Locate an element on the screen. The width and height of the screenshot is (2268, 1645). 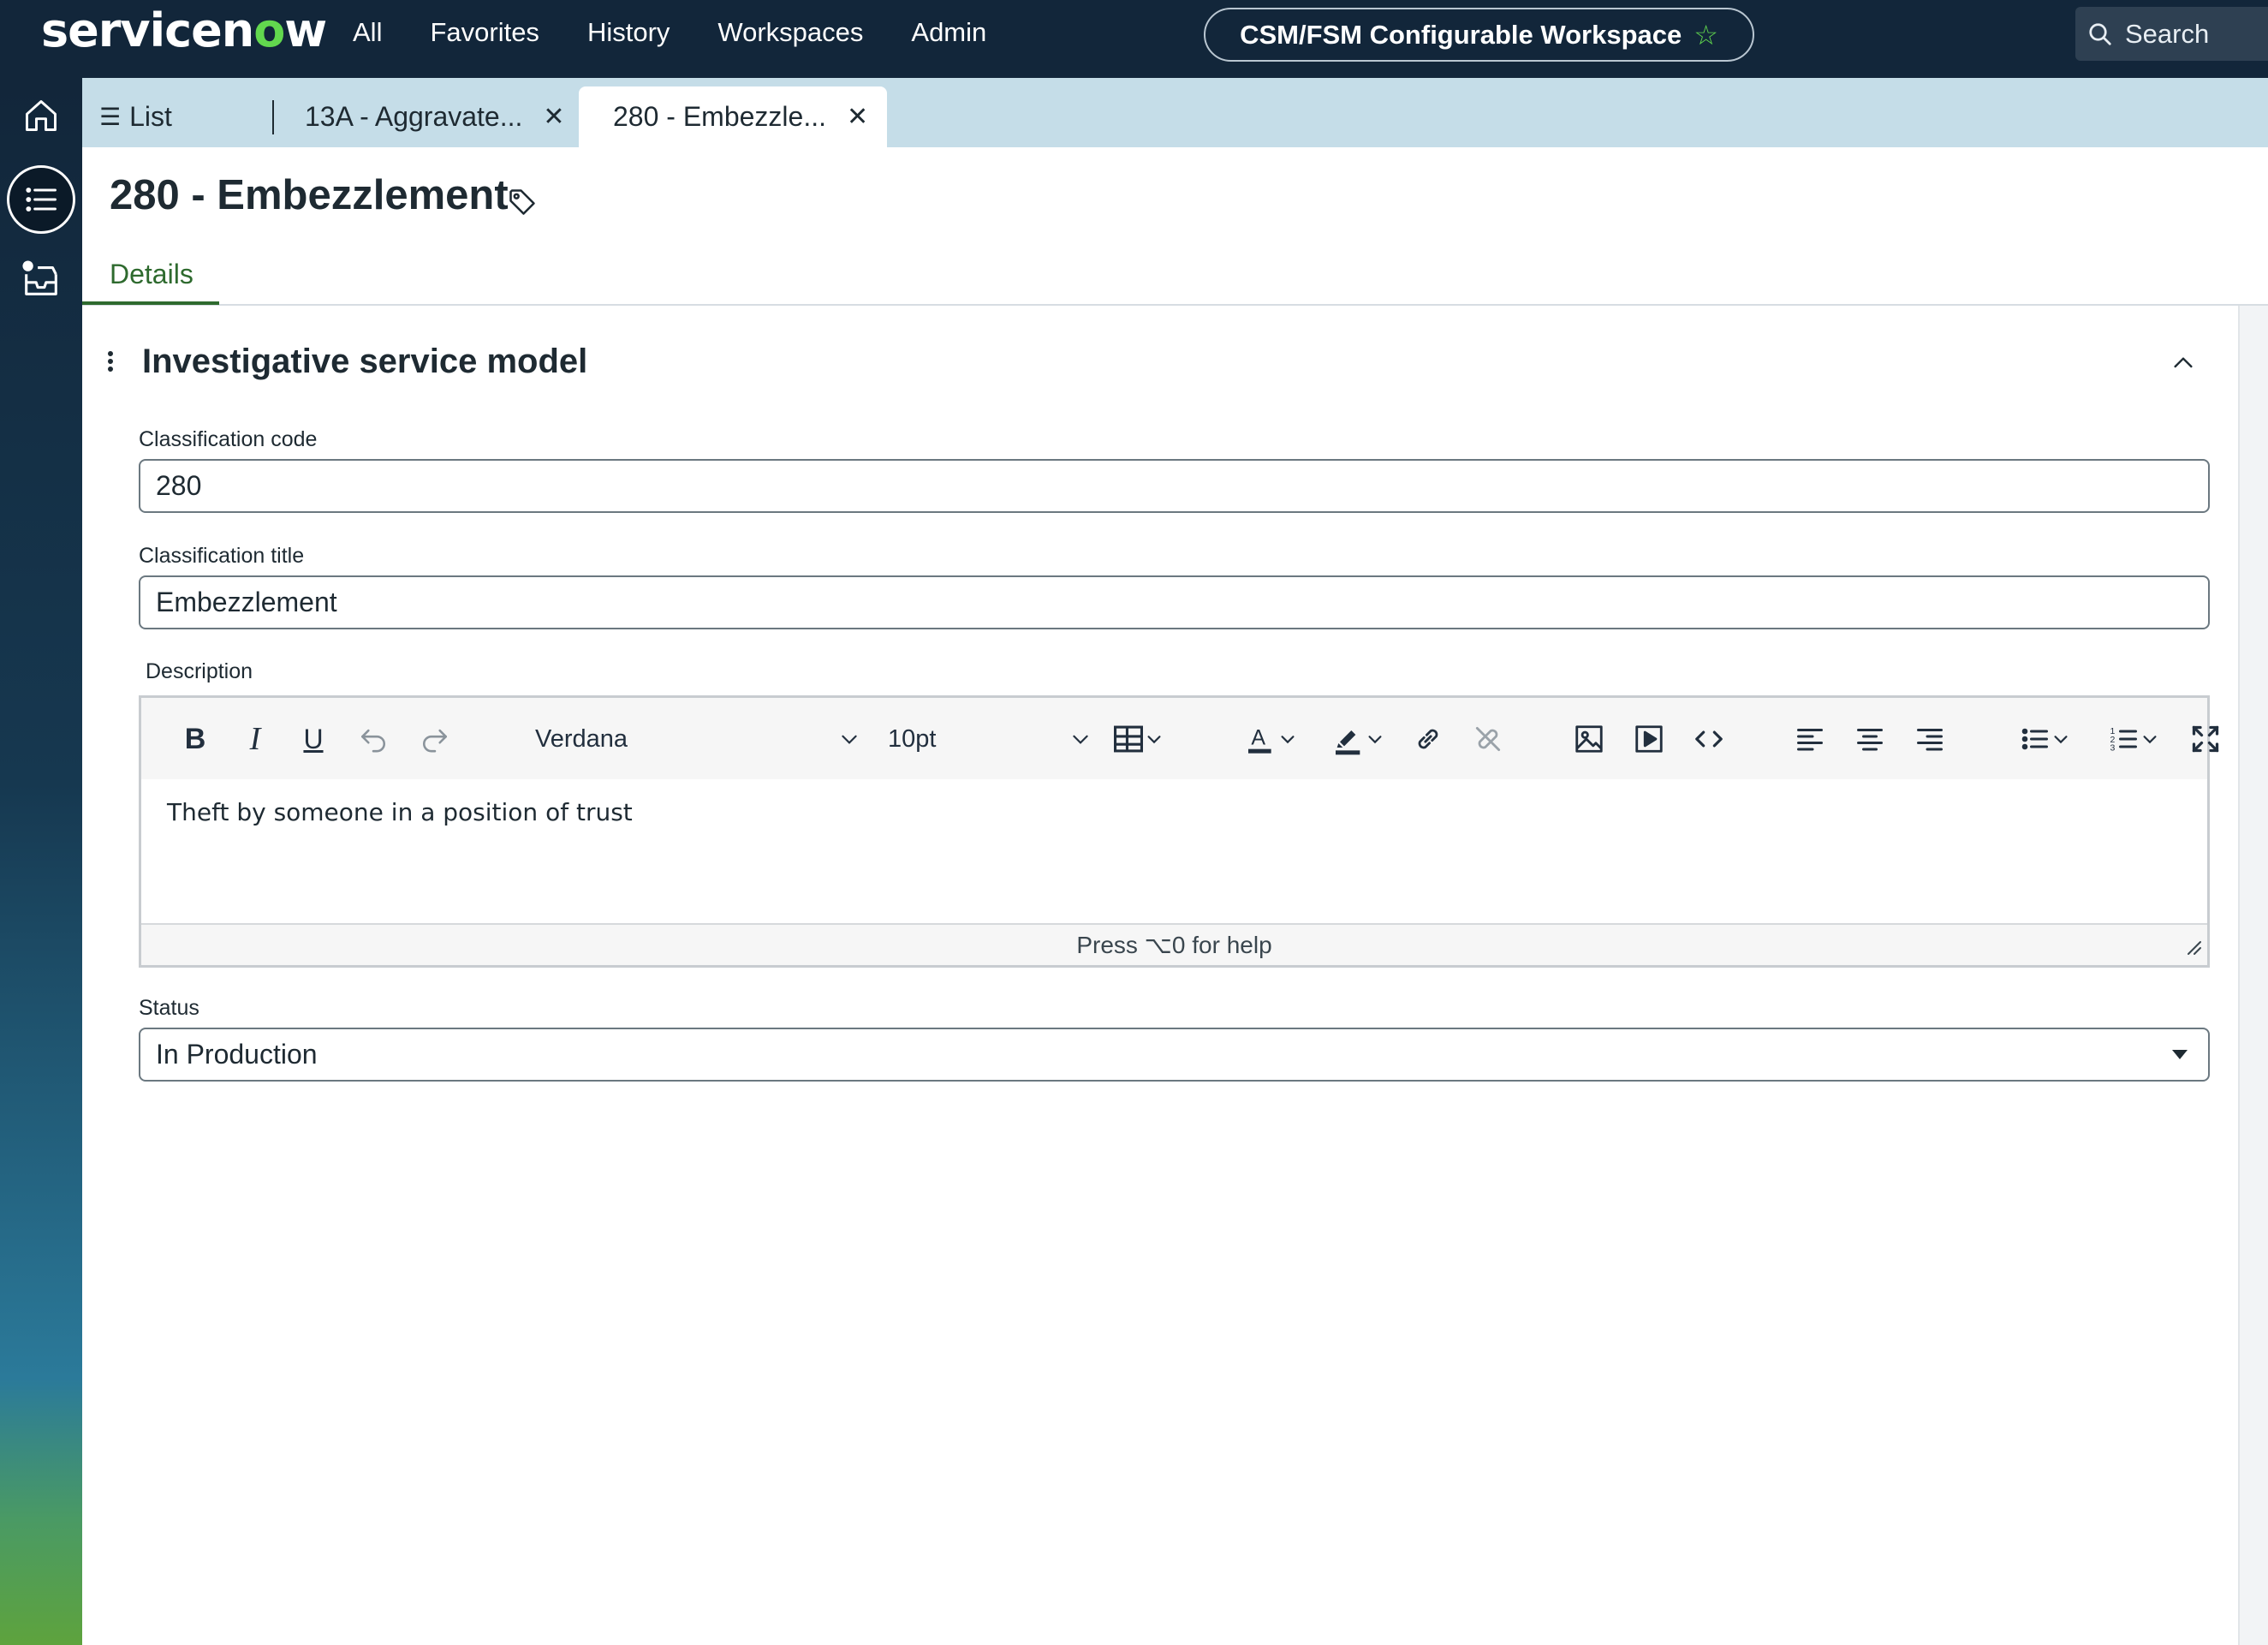
font-size-value: 10pt is located at coordinates (912, 738).